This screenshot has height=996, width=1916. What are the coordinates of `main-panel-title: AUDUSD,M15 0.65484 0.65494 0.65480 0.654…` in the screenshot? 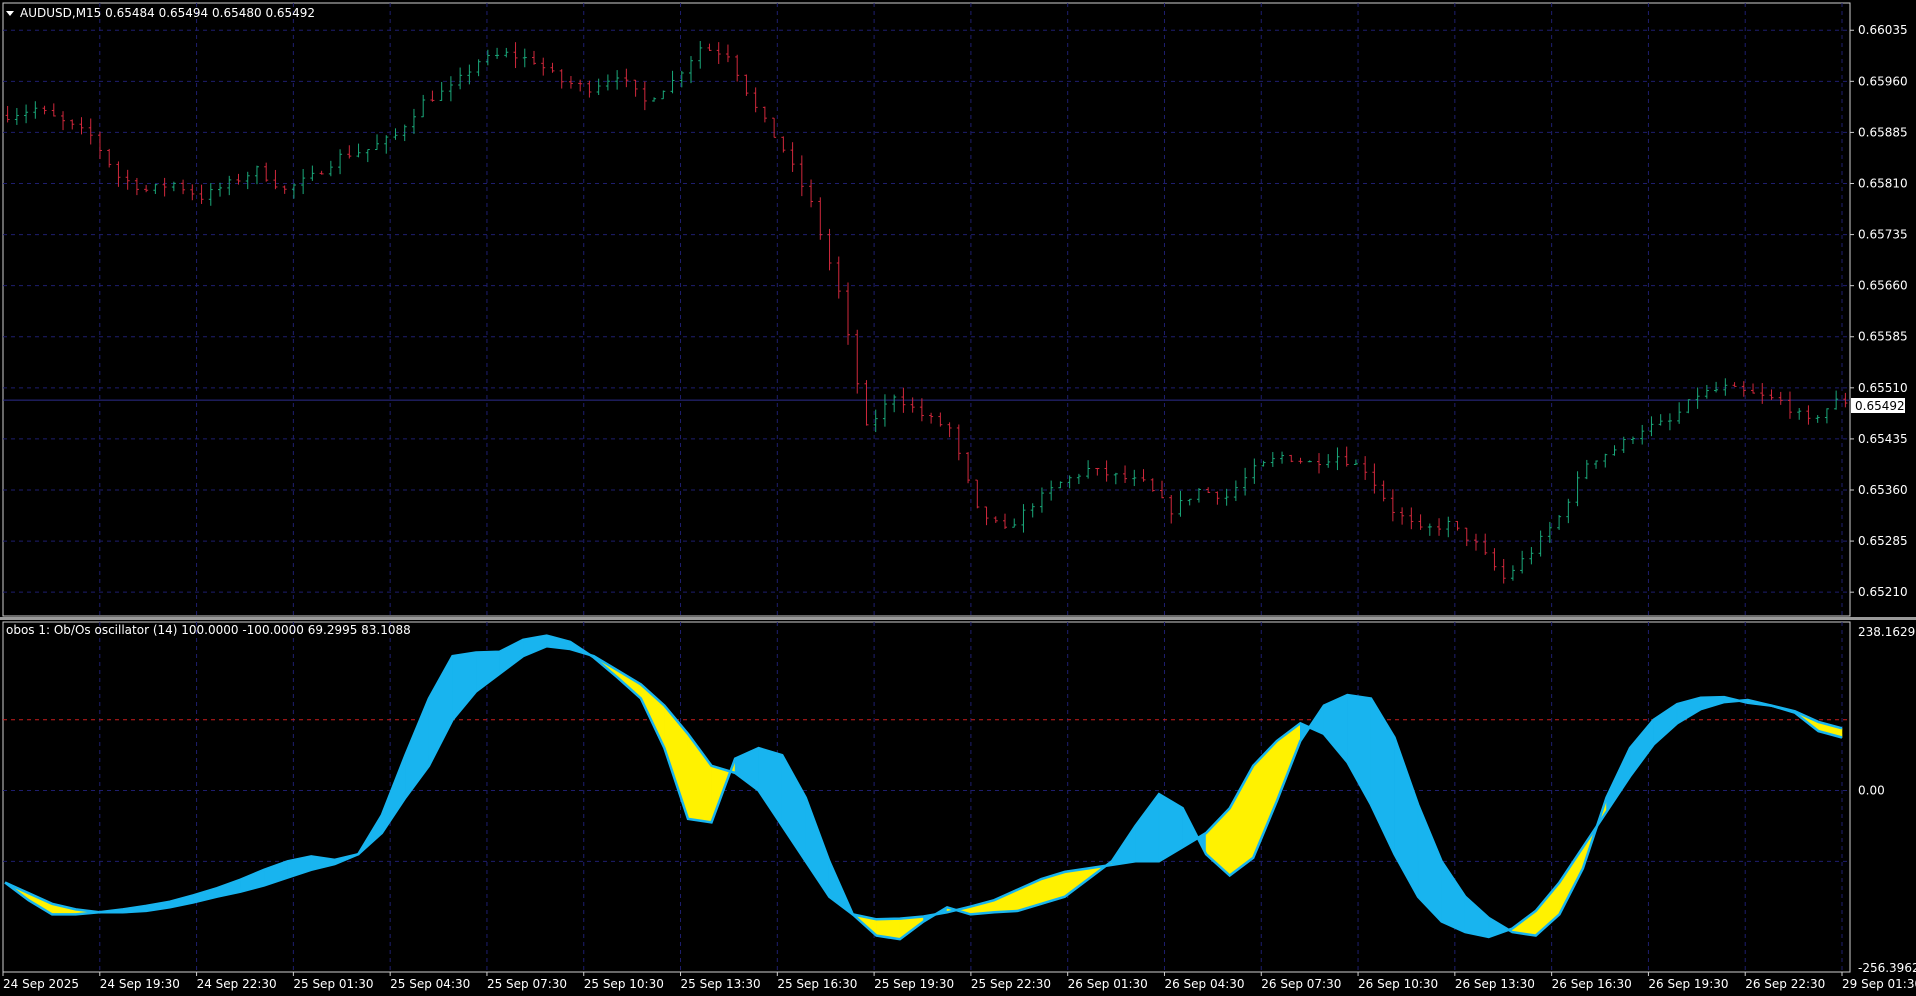 It's located at (167, 13).